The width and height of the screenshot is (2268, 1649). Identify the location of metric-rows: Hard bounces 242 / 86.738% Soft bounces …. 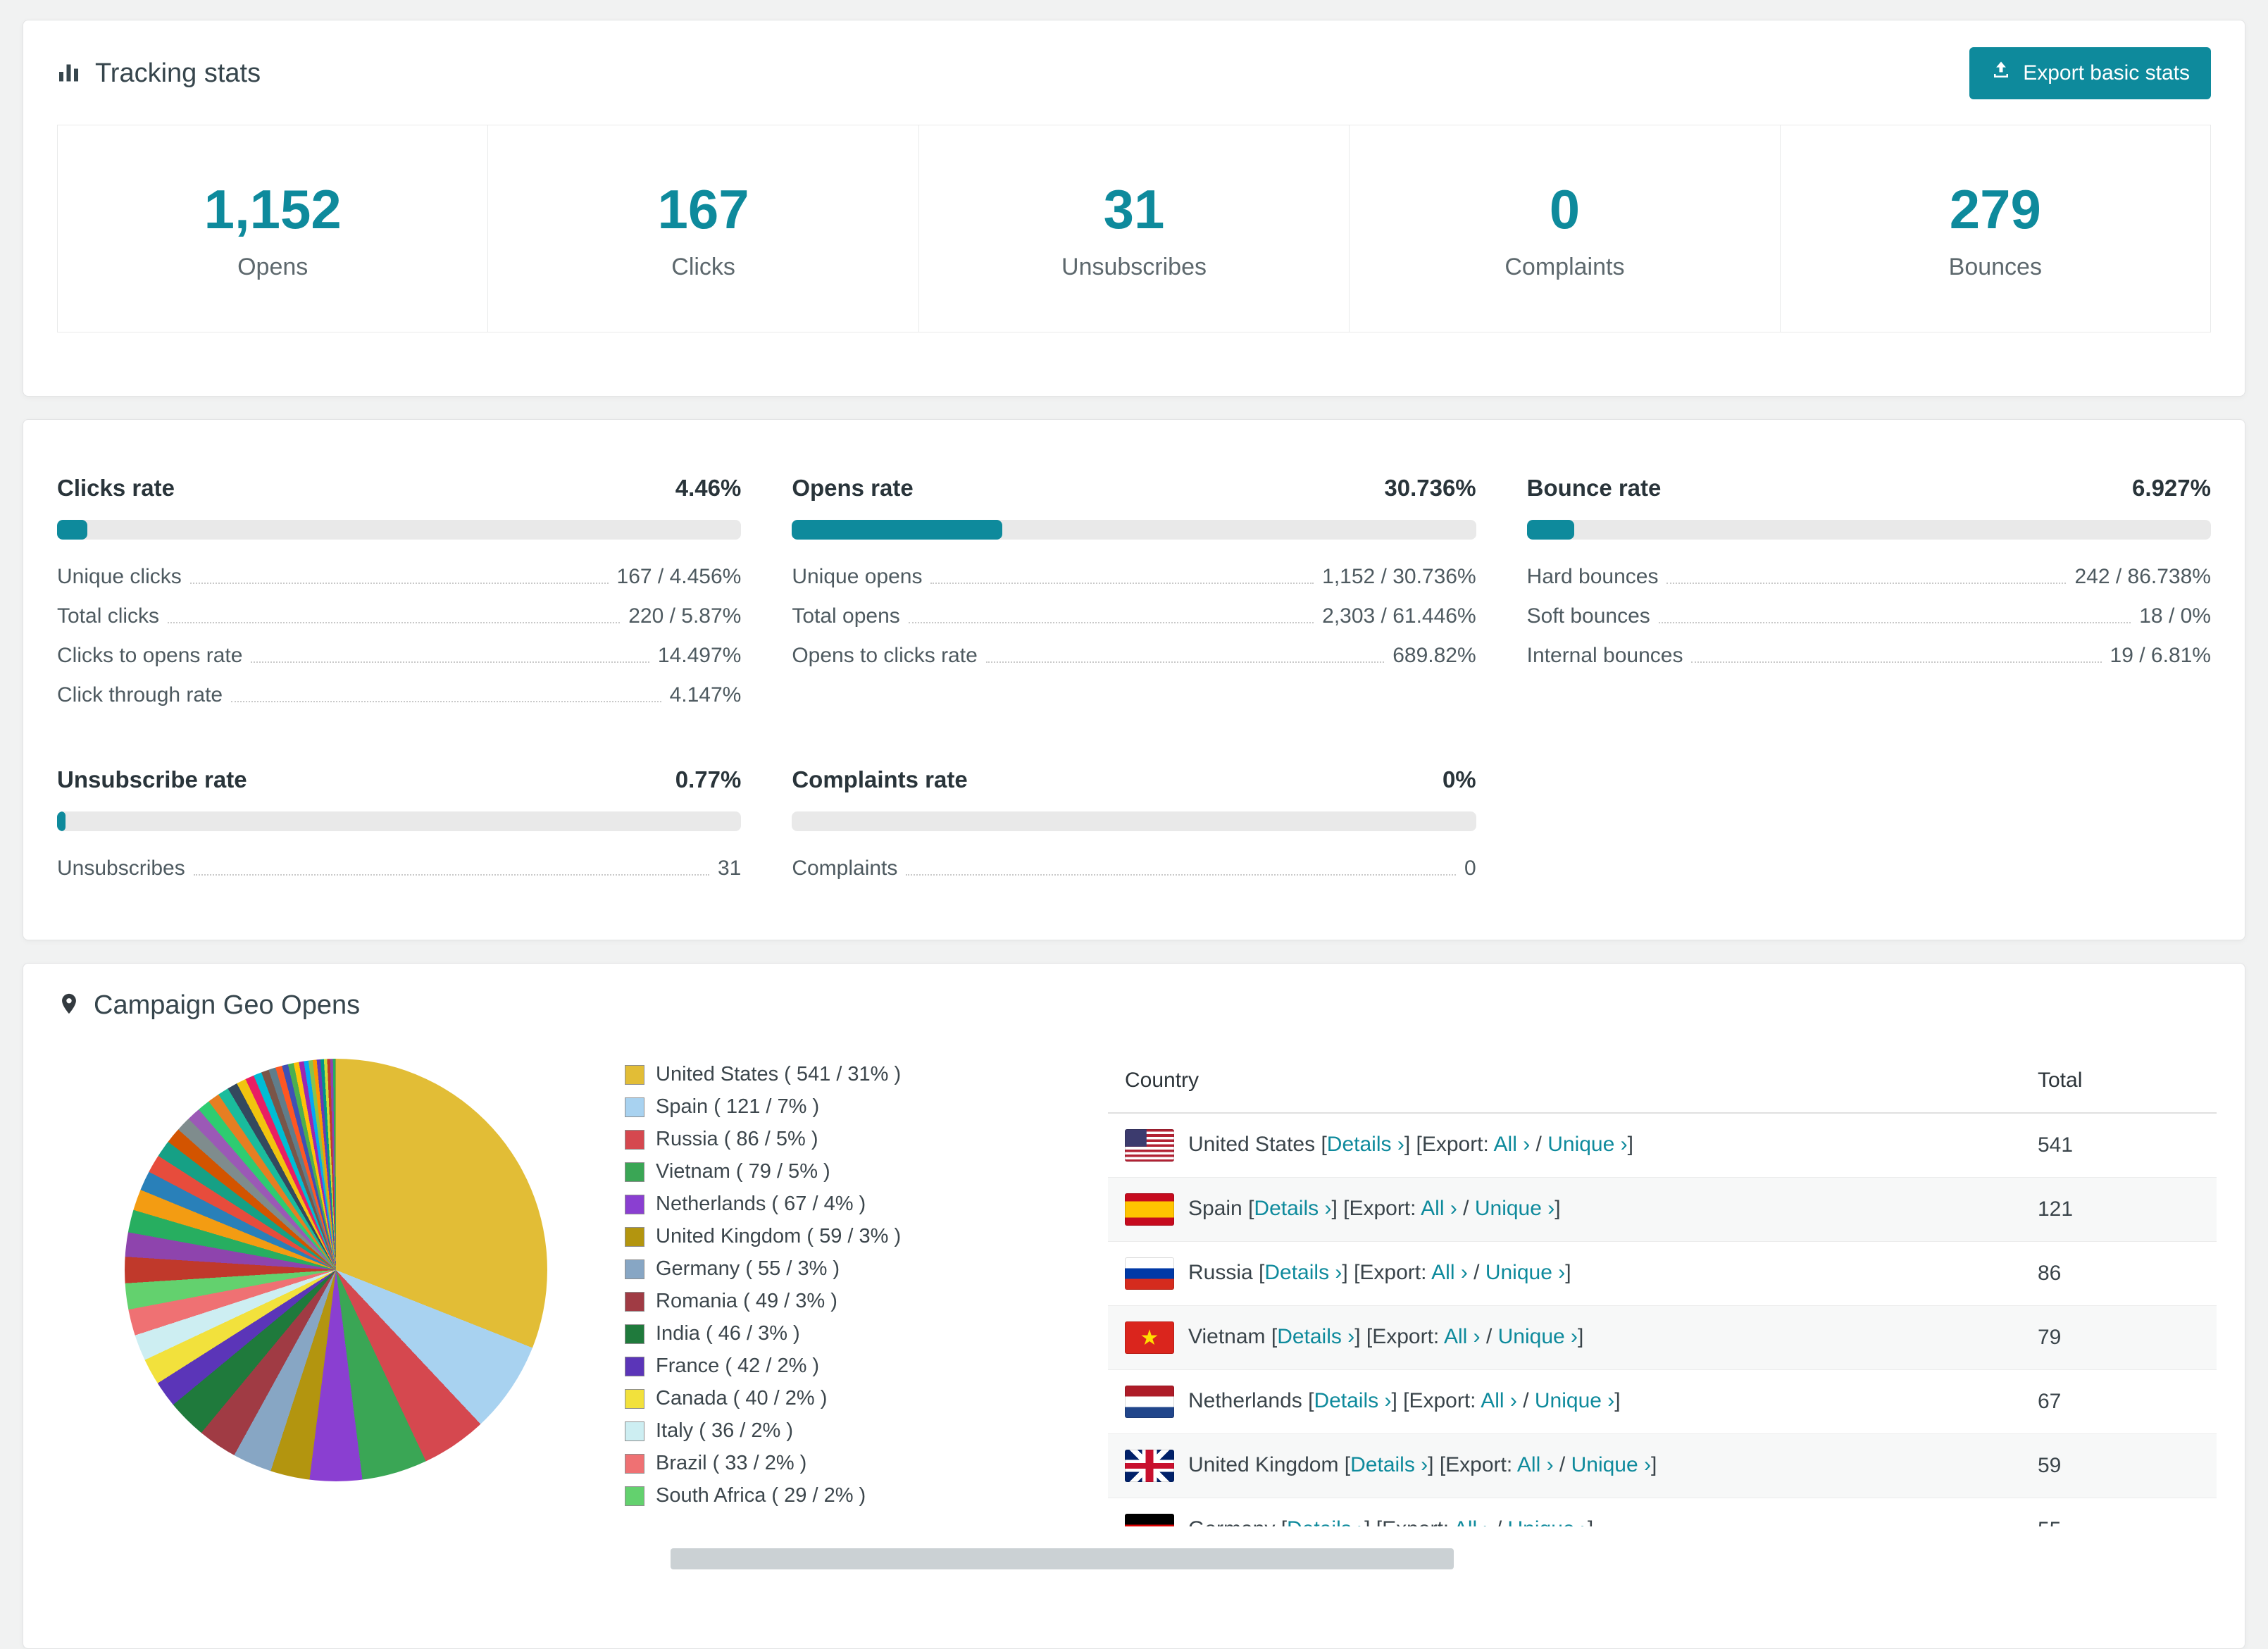
(1869, 617).